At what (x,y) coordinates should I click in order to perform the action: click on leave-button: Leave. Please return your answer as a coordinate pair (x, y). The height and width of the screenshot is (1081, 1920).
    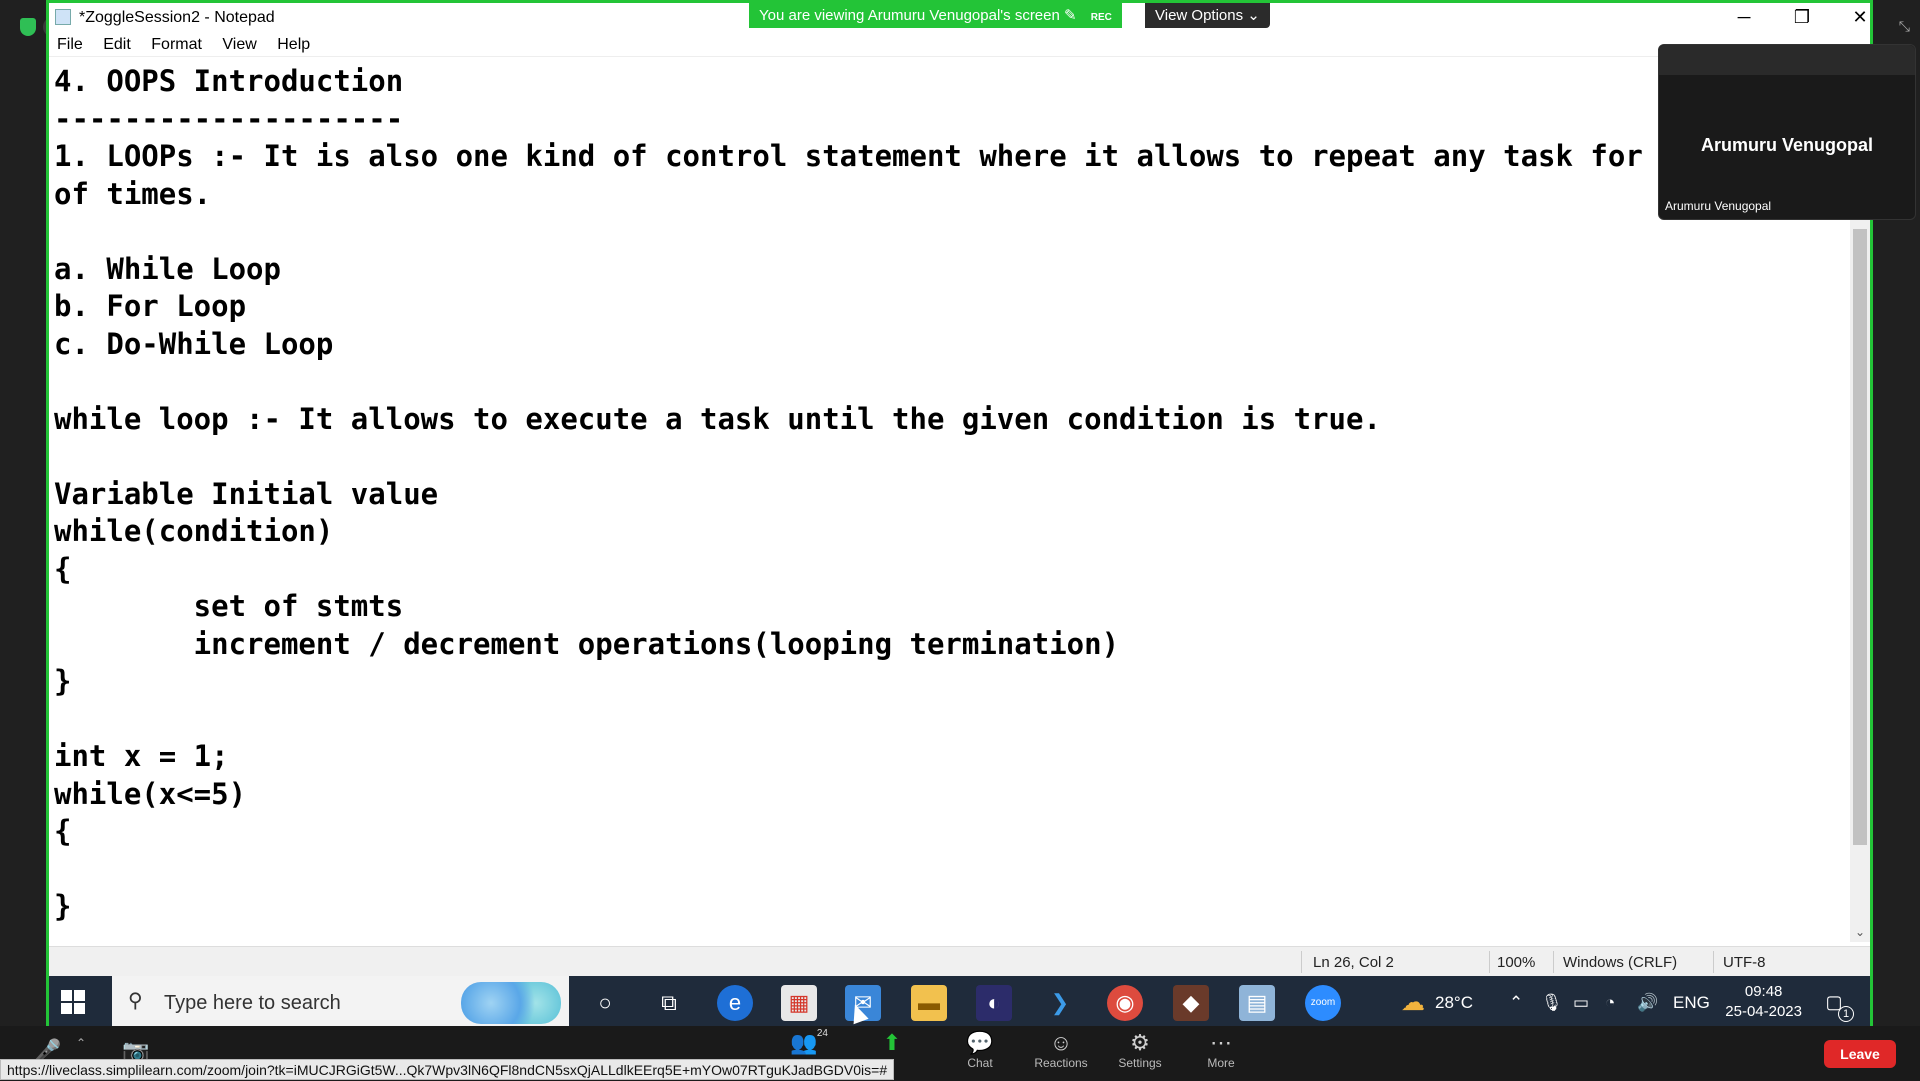
    Looking at the image, I should click on (1860, 1054).